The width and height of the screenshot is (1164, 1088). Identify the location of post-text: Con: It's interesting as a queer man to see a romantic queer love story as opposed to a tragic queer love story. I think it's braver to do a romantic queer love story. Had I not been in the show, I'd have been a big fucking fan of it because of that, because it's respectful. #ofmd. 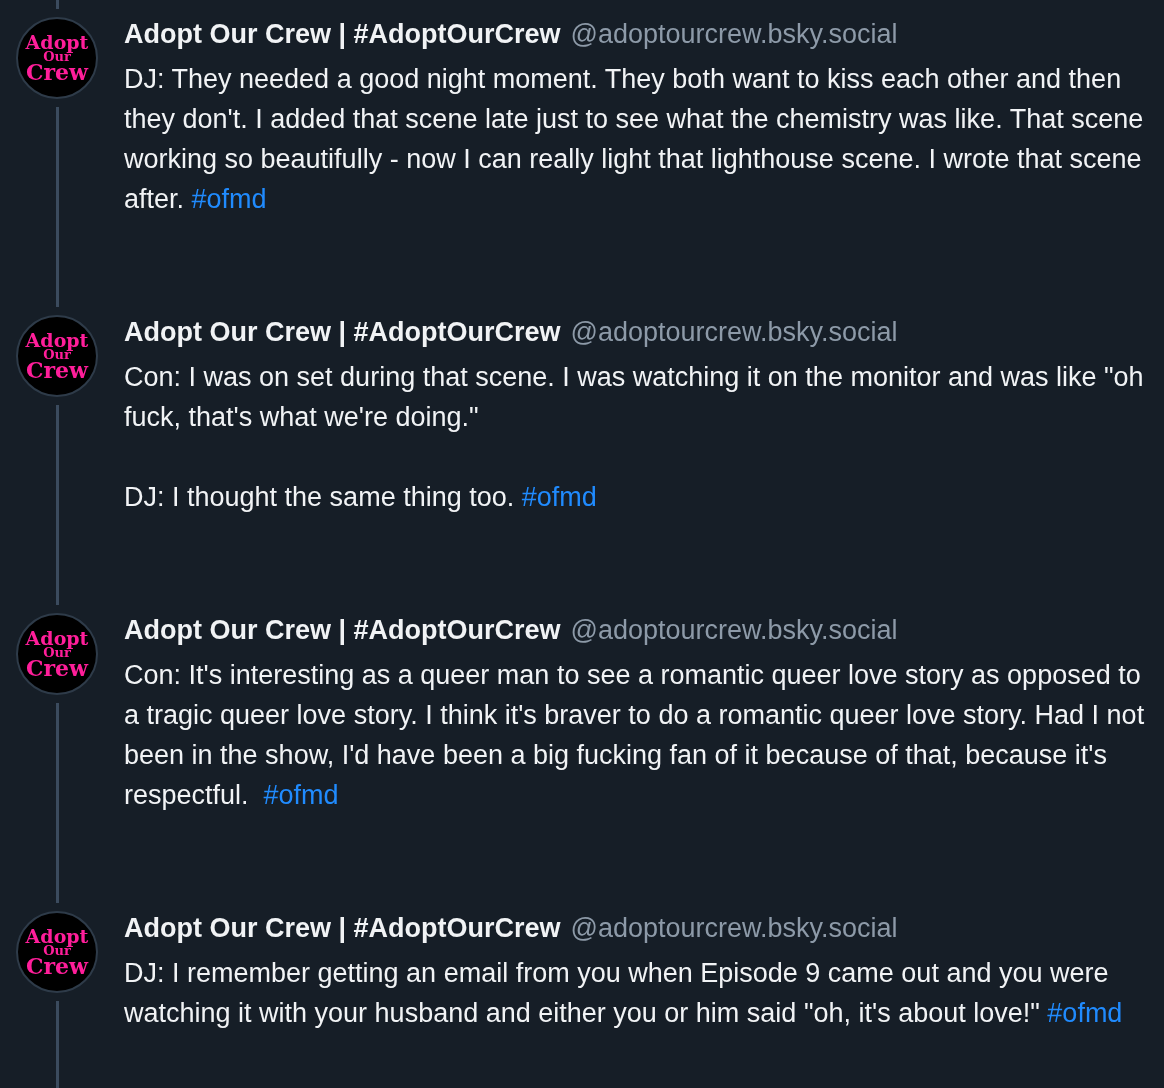
(635, 735).